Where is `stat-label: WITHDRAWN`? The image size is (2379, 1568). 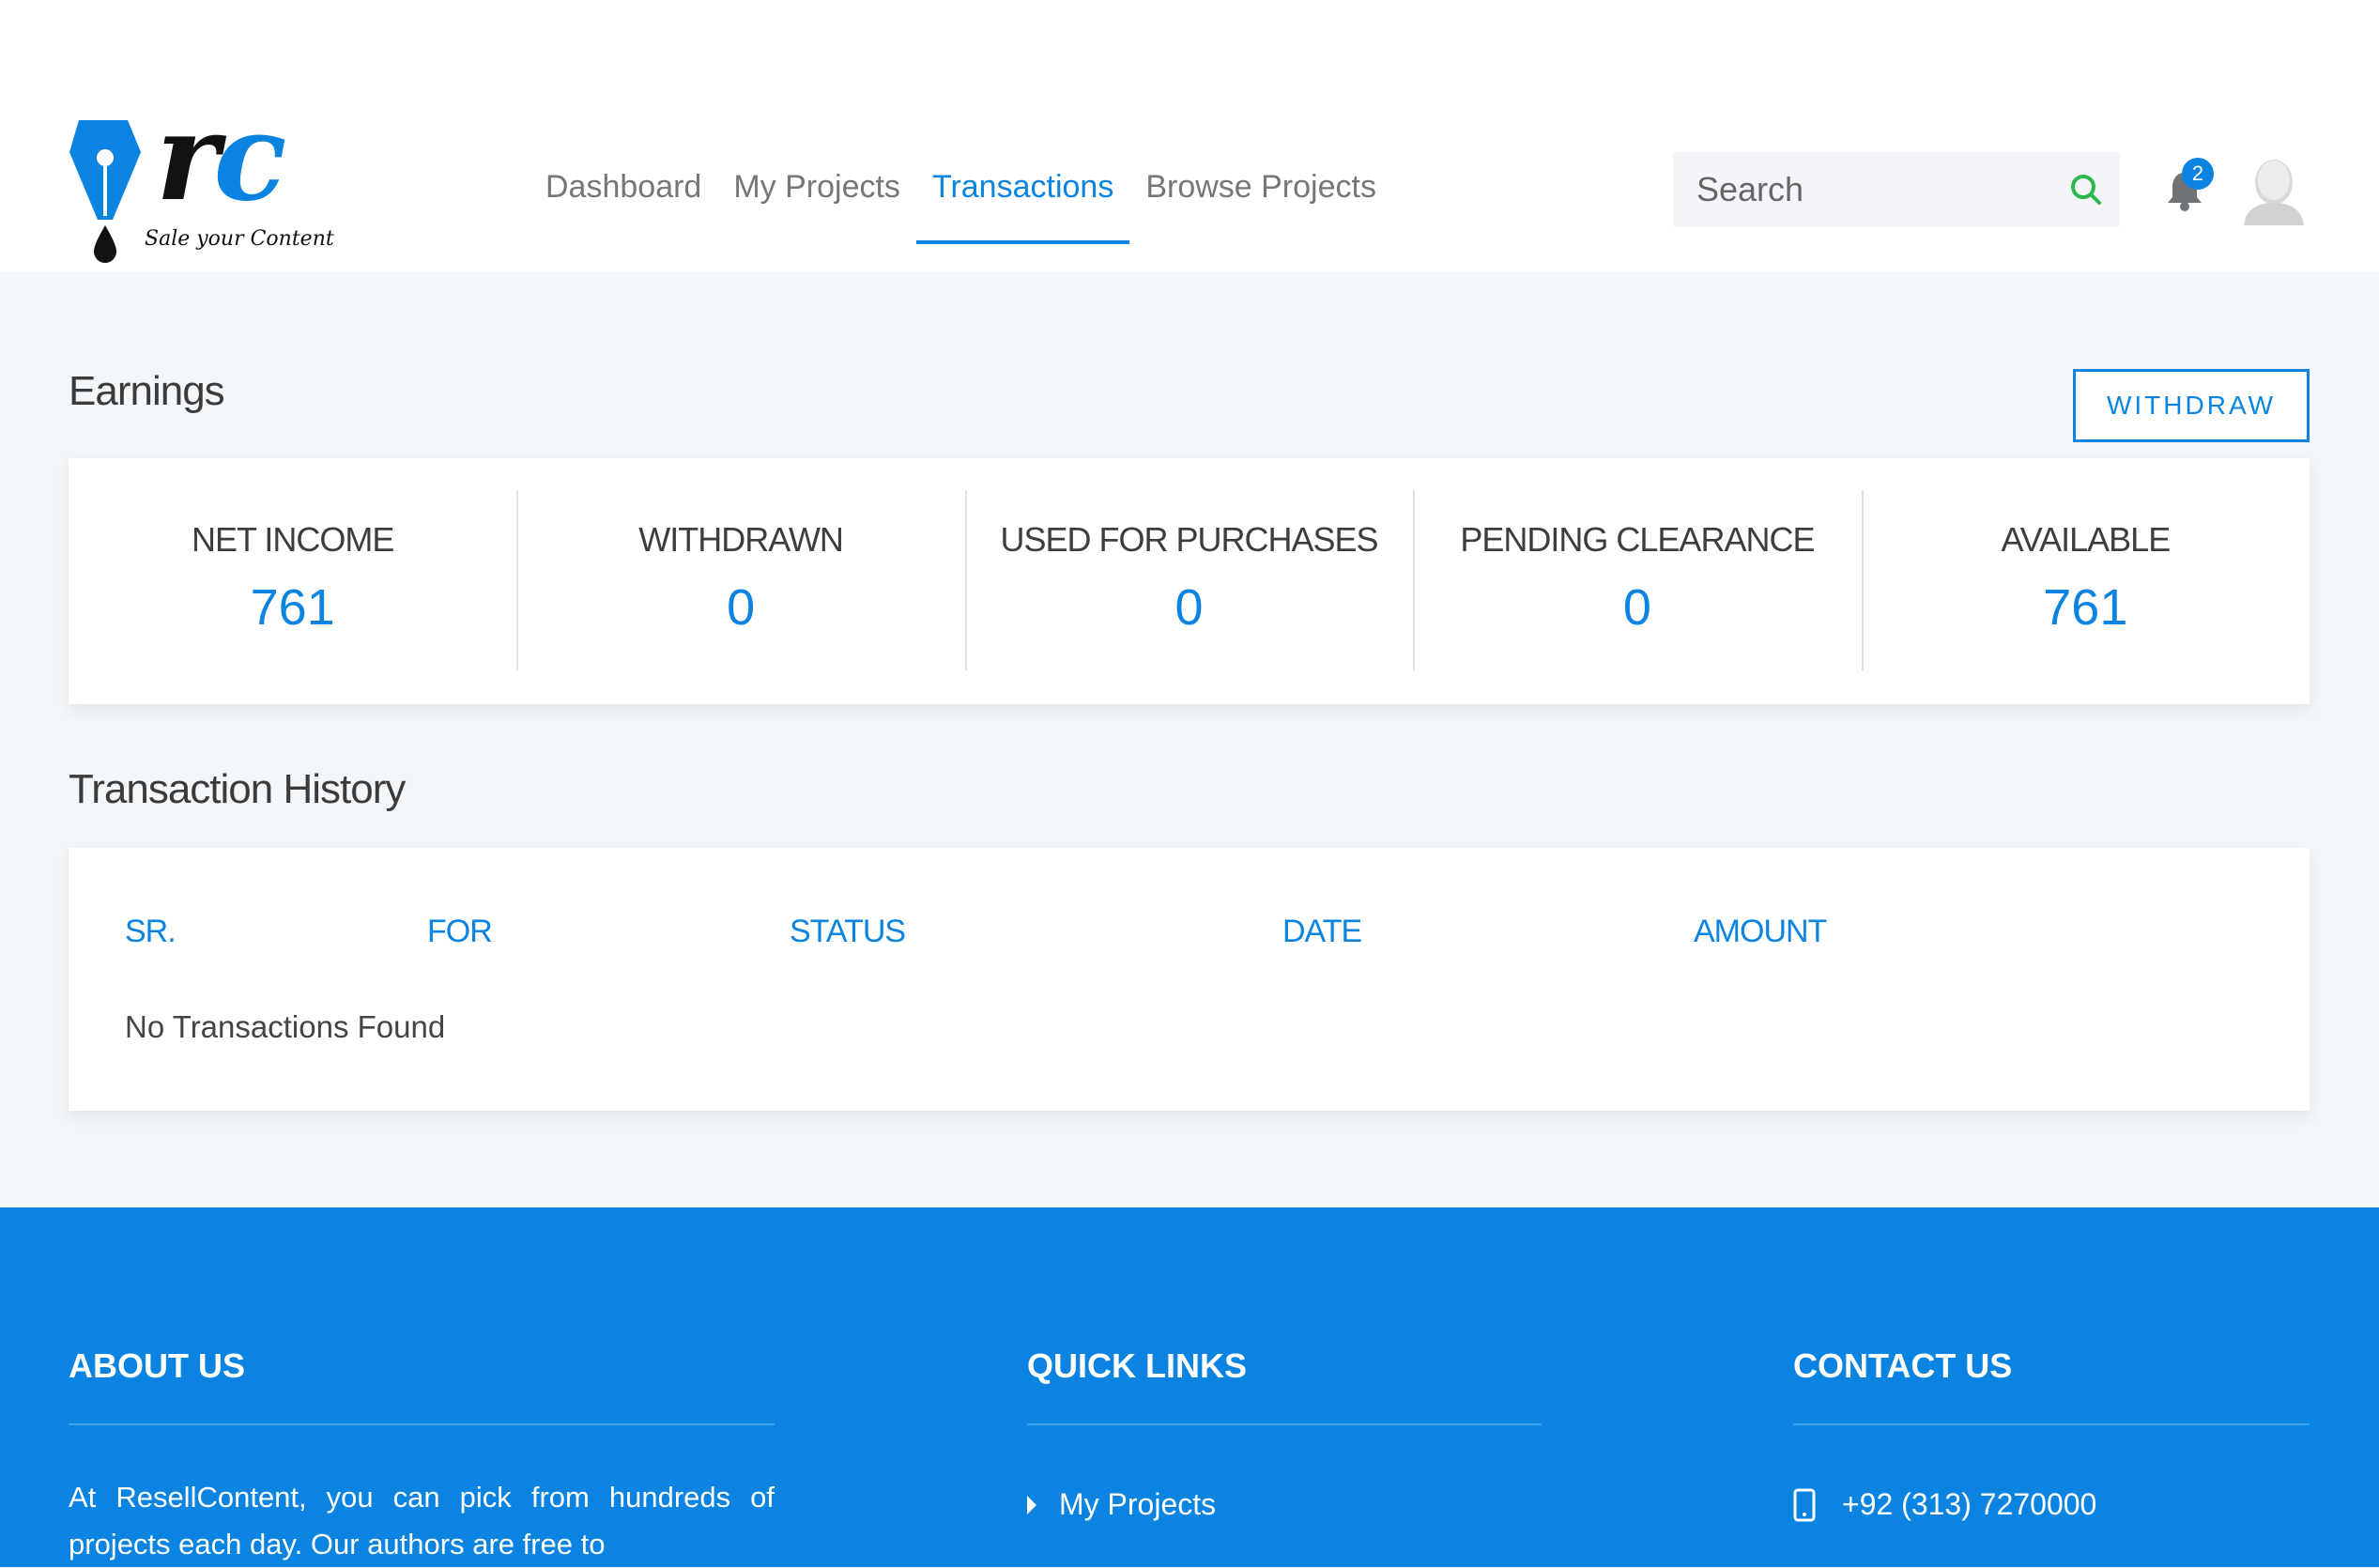
stat-label: WITHDRAWN is located at coordinates (741, 539).